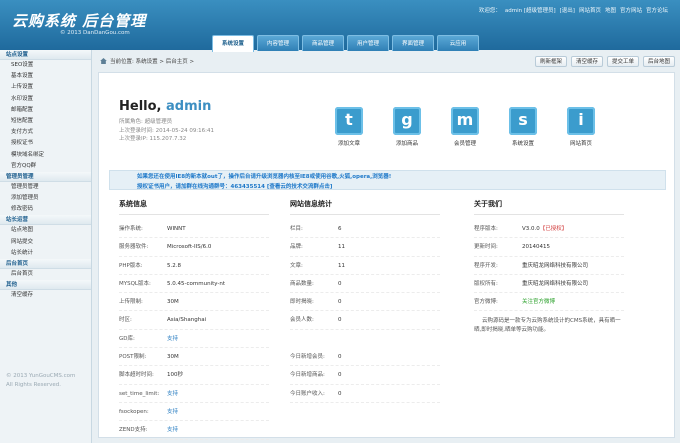 The width and height of the screenshot is (680, 443). I want to click on sidebar-item-basic: 基本设置, so click(45, 76).